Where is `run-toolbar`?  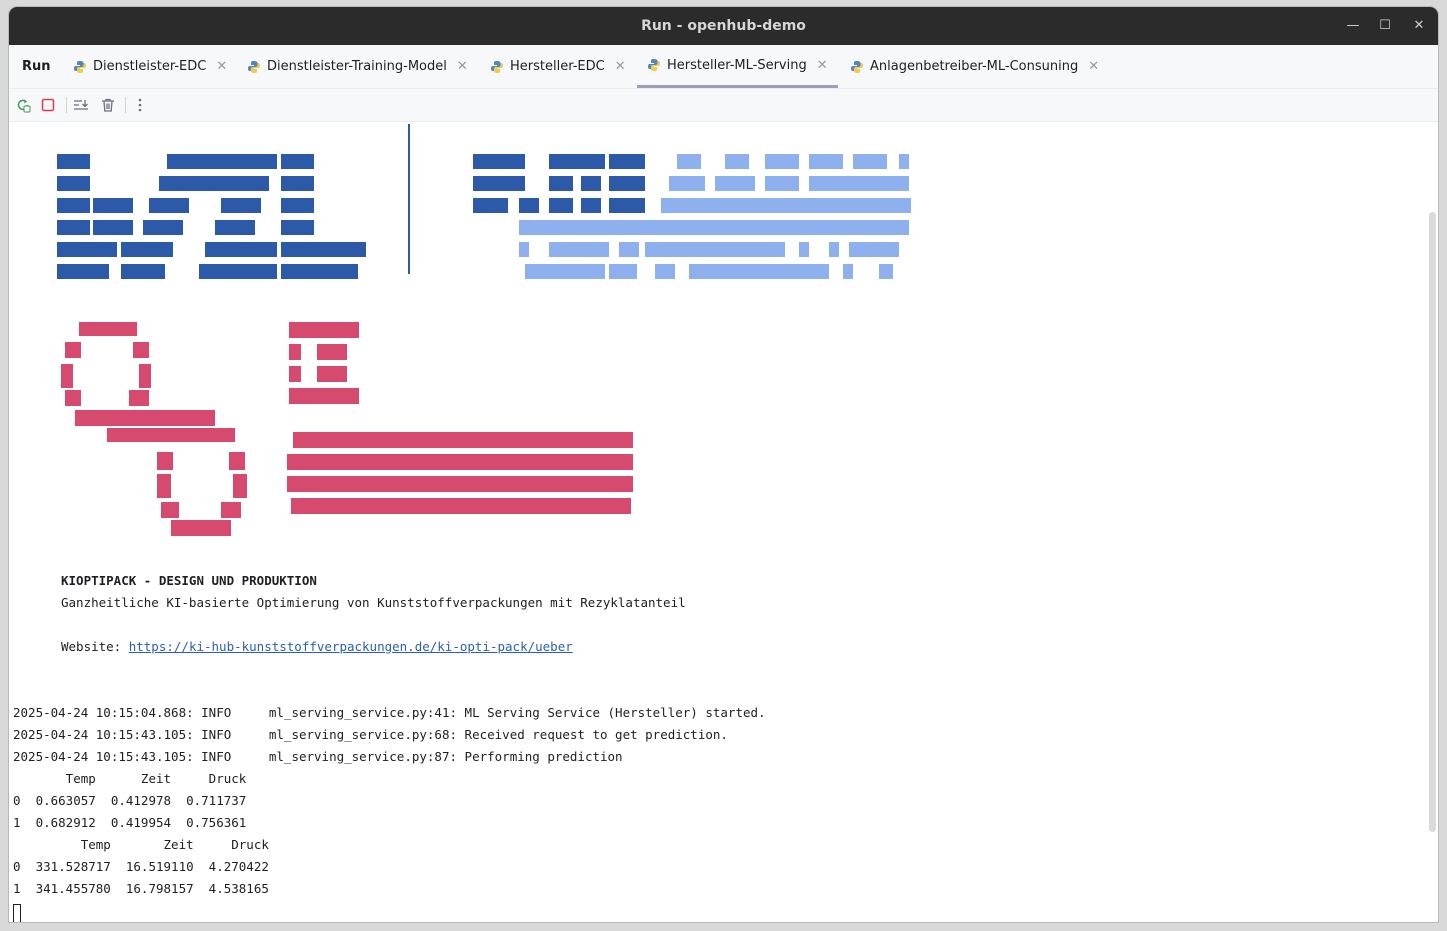
run-toolbar is located at coordinates (723, 105).